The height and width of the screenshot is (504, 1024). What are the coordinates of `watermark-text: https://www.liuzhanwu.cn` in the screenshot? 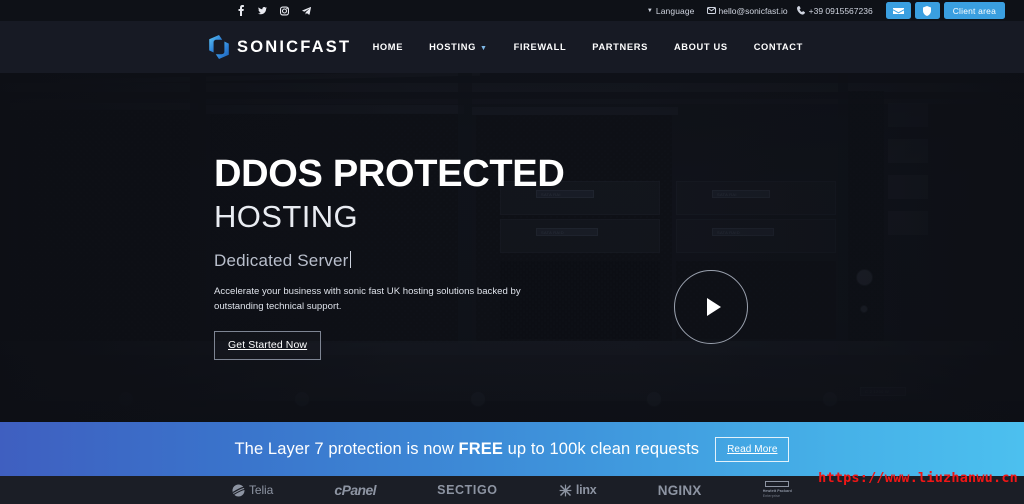 It's located at (918, 478).